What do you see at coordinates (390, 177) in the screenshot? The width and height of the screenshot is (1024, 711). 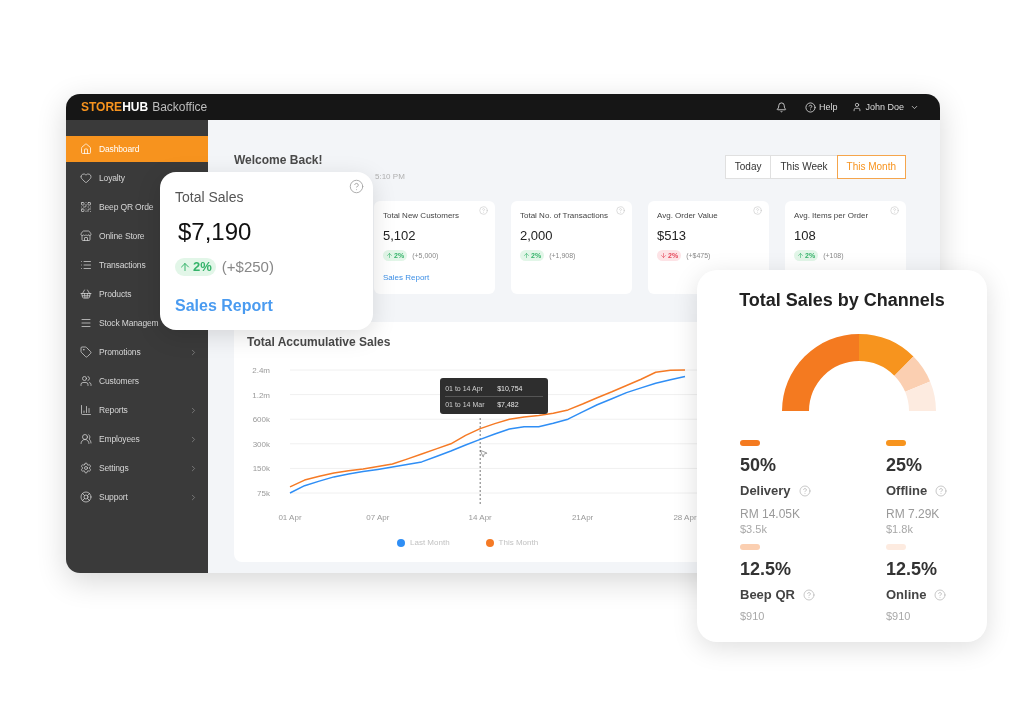 I see `last-updated-time: 5:10 PM` at bounding box center [390, 177].